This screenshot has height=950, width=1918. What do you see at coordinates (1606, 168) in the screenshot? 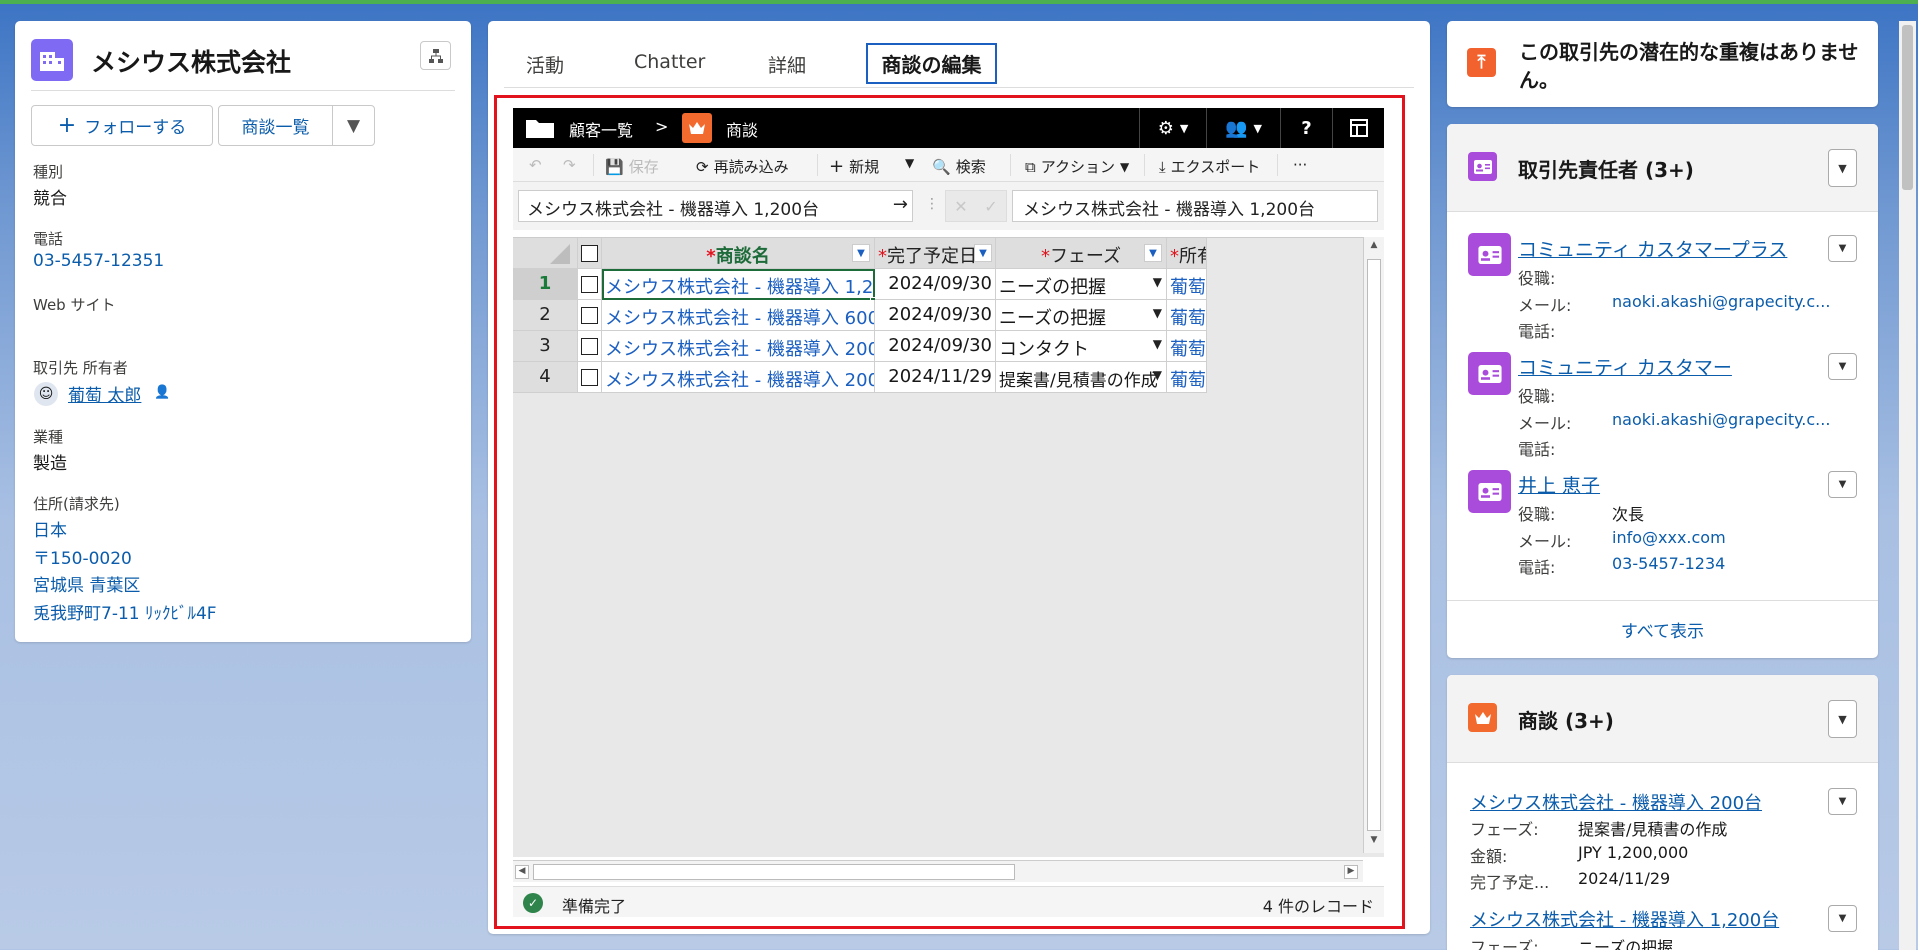
I see `contacts-title: 取引先責任者 (3+)` at bounding box center [1606, 168].